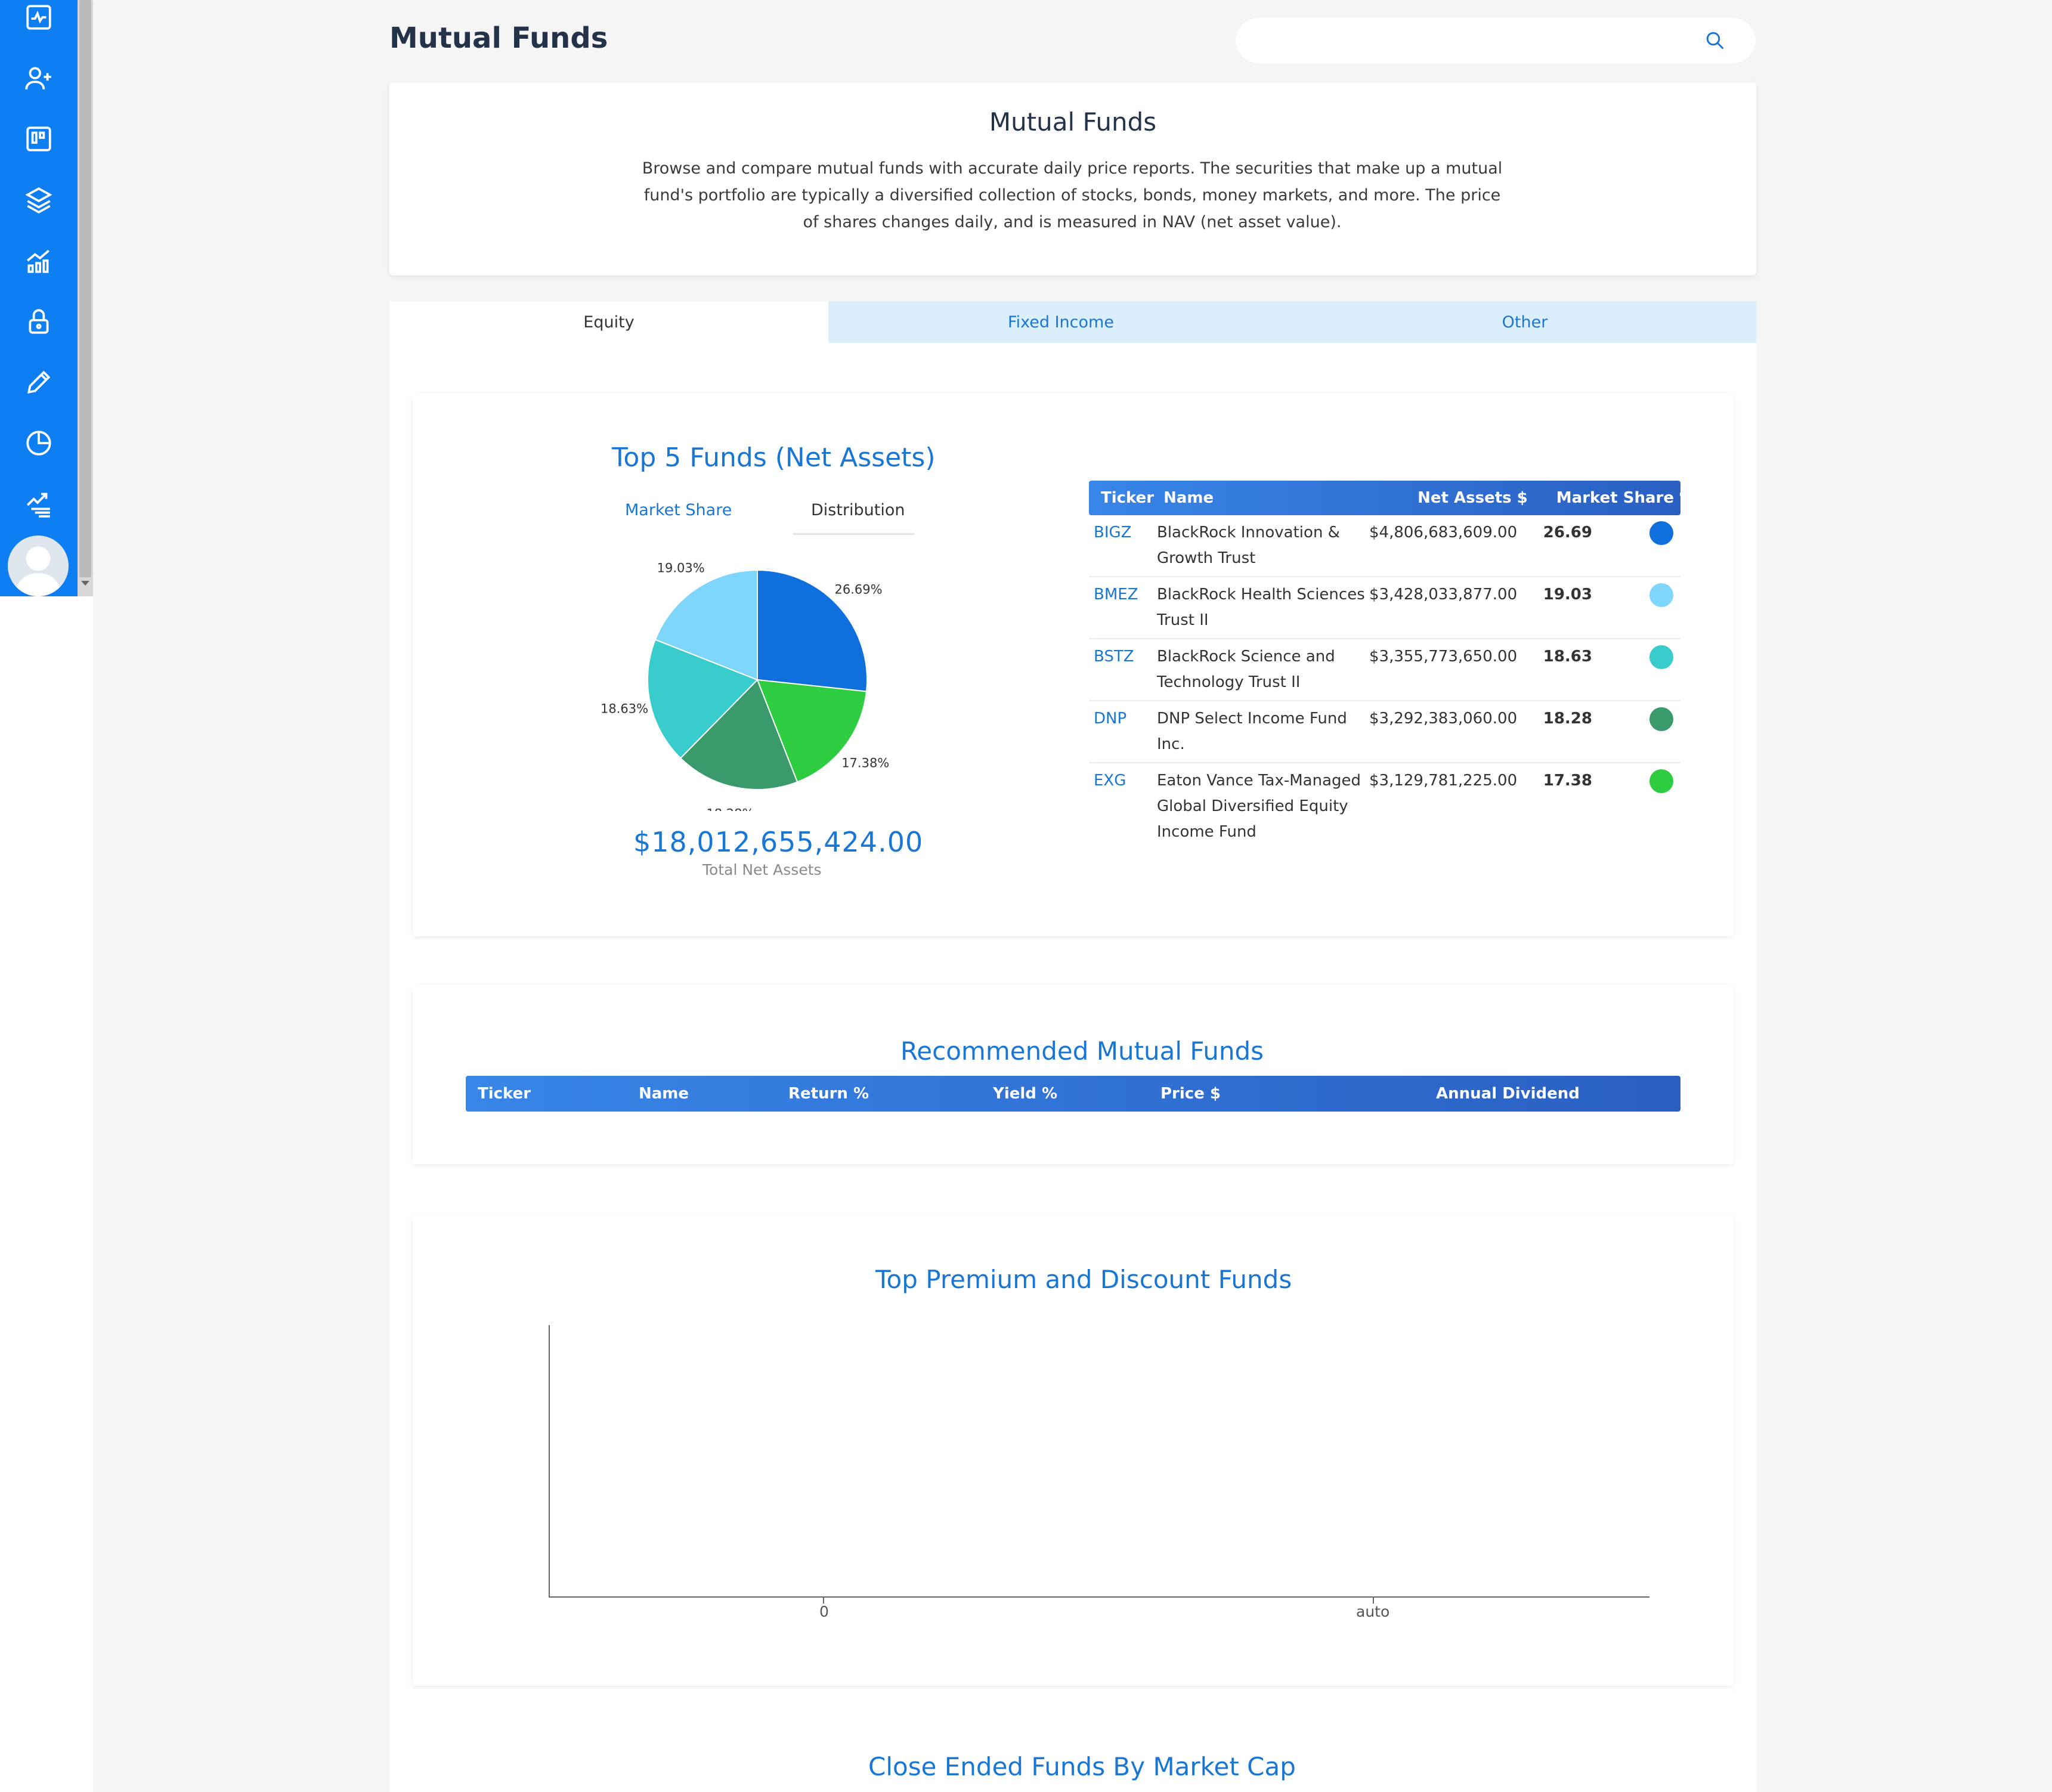  Describe the element at coordinates (1508, 1094) in the screenshot. I see `col-annual-dividend: Annual Dividend` at that location.